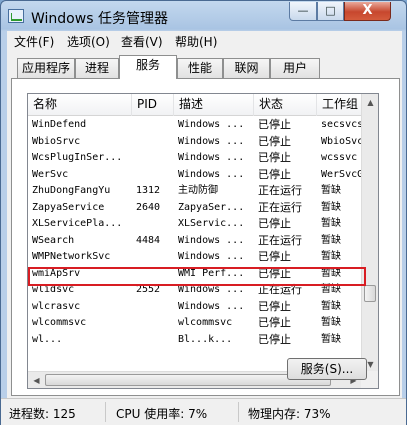 The width and height of the screenshot is (407, 425). What do you see at coordinates (36, 380) in the screenshot?
I see `scroll-left-icon: ◀` at bounding box center [36, 380].